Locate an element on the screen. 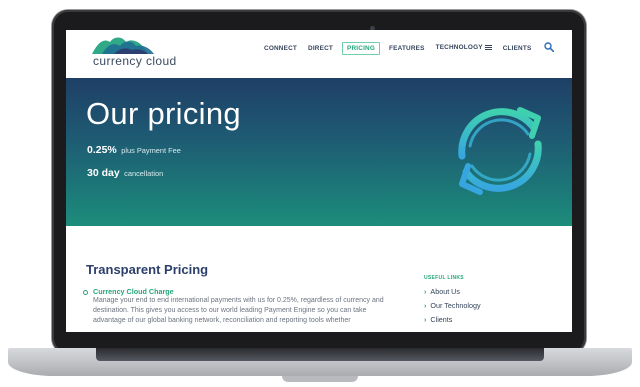 This screenshot has width=640, height=387. nav-item-technology: TECHNOLOGY is located at coordinates (463, 48).